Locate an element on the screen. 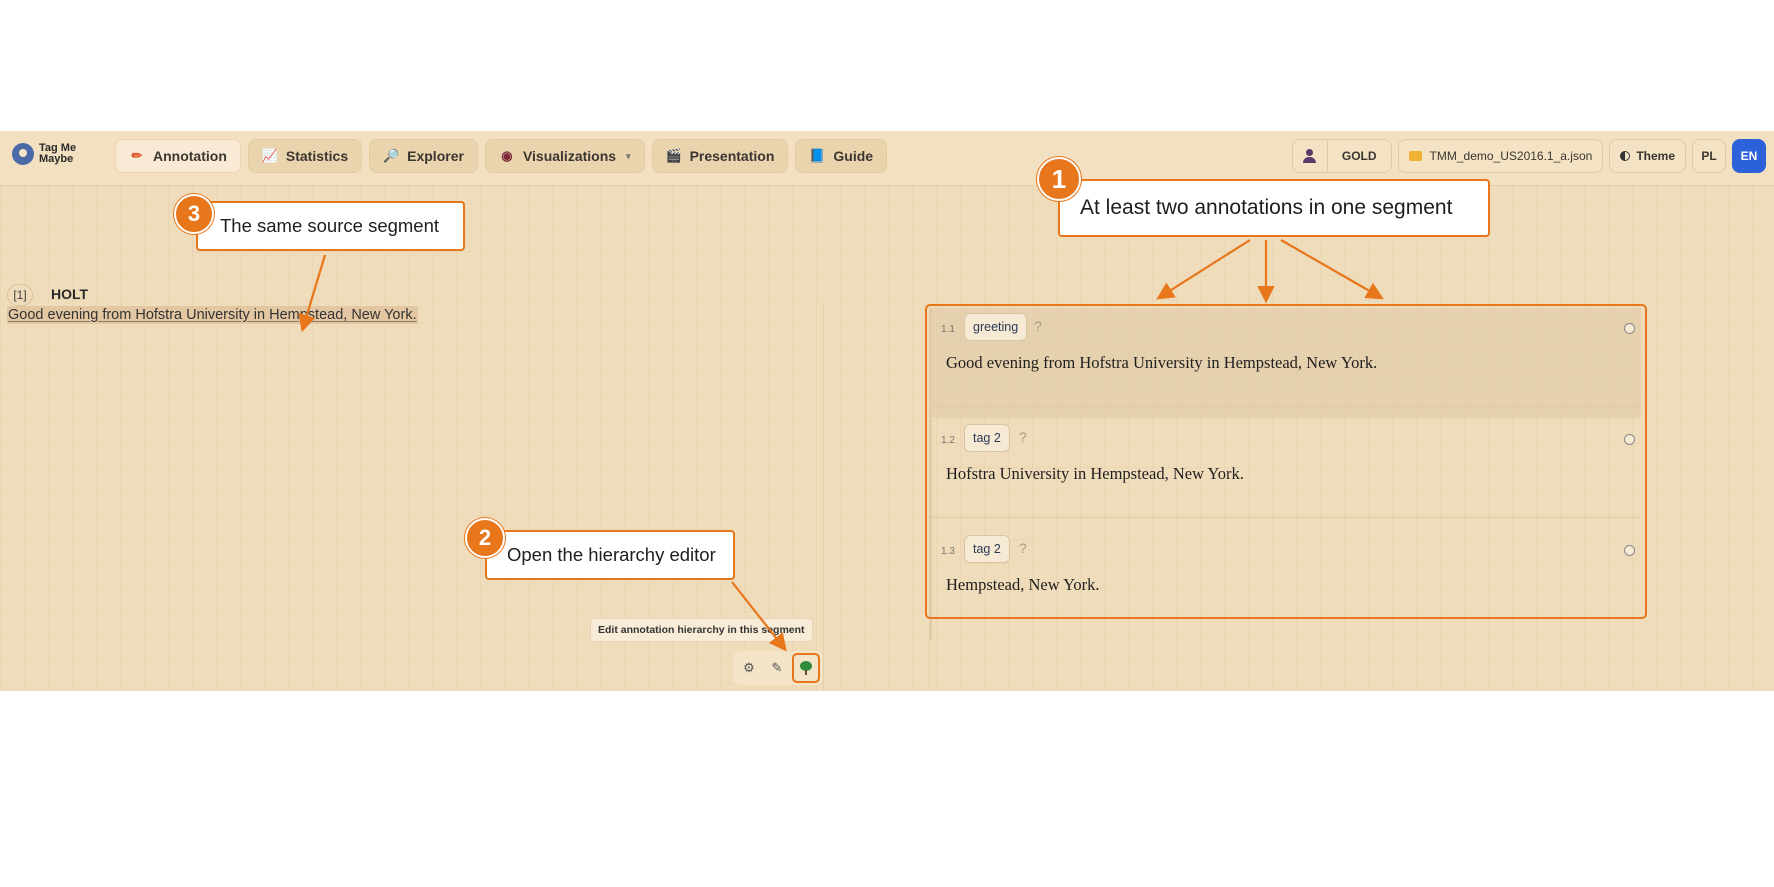 The width and height of the screenshot is (1774, 887). callout-3: The same source segment is located at coordinates (330, 226).